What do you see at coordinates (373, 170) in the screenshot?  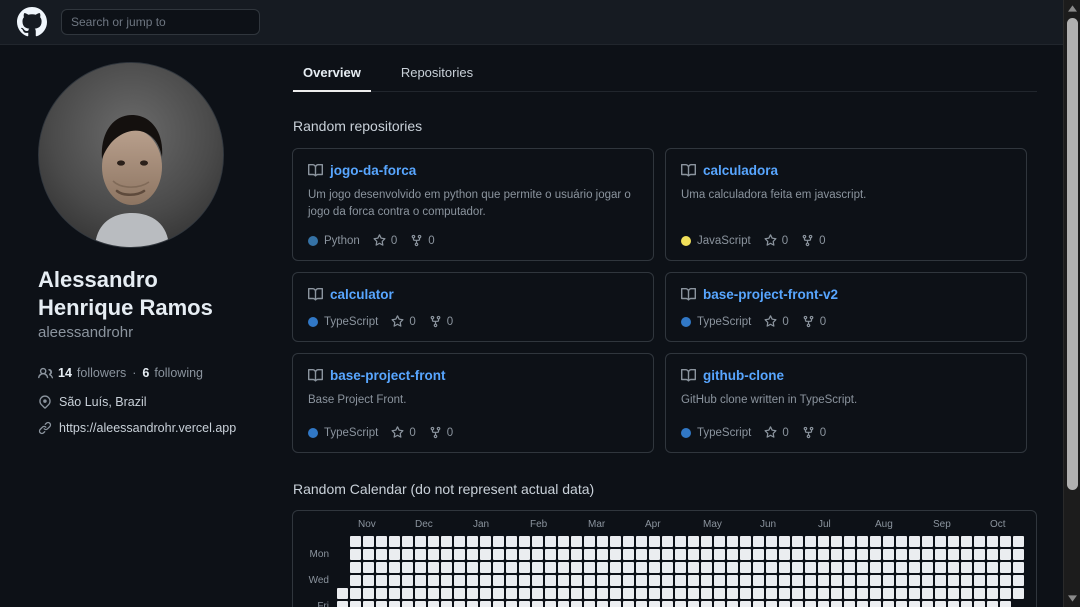 I see `repo-name-link: jogo-da-forca` at bounding box center [373, 170].